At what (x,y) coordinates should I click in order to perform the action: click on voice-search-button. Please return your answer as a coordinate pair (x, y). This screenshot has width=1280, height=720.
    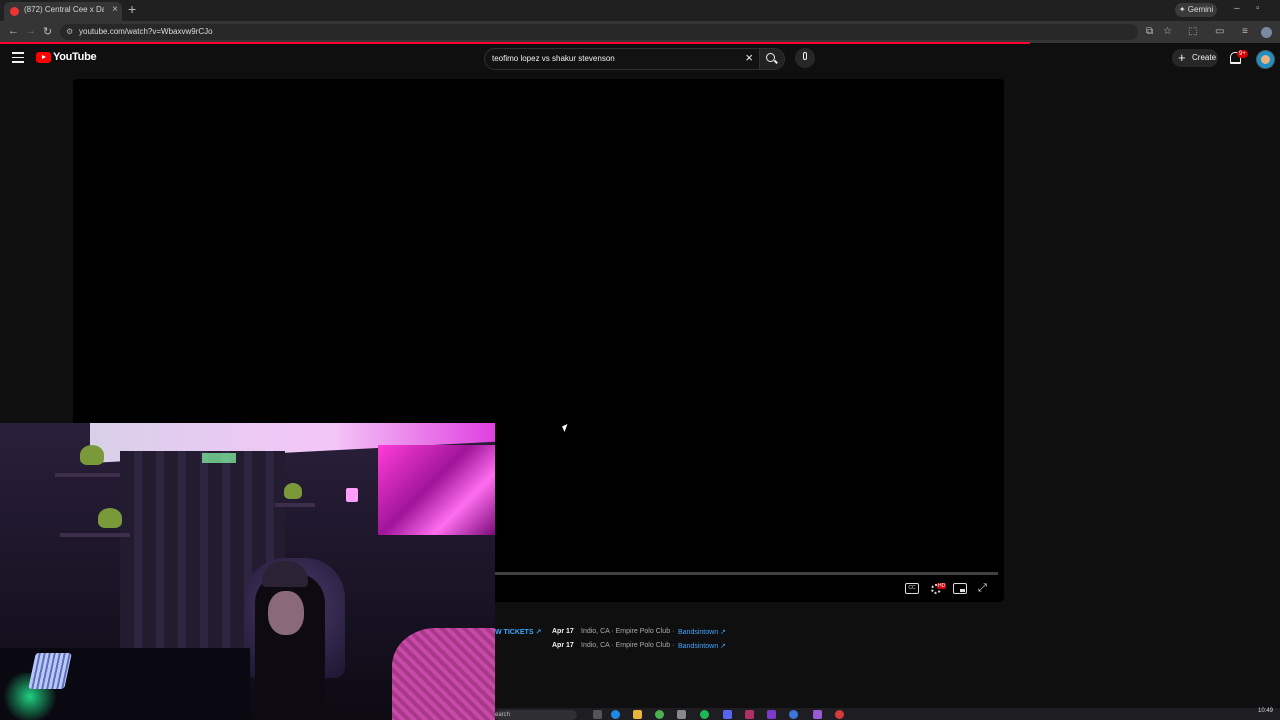
    Looking at the image, I should click on (805, 58).